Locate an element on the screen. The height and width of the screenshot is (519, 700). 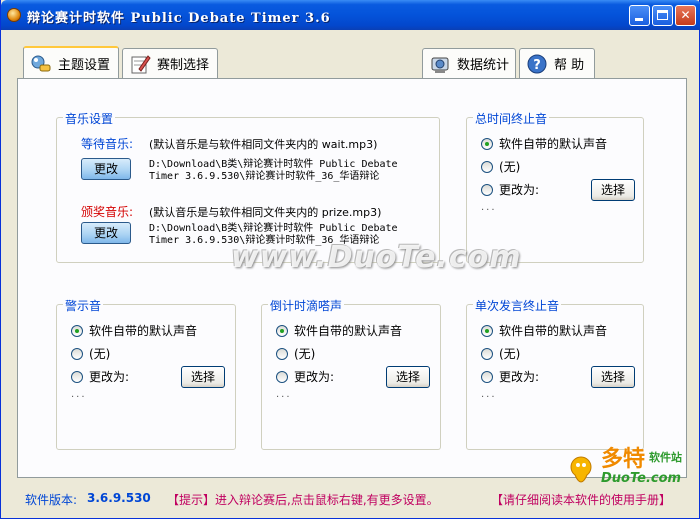
close-button: ✕ is located at coordinates (685, 15).